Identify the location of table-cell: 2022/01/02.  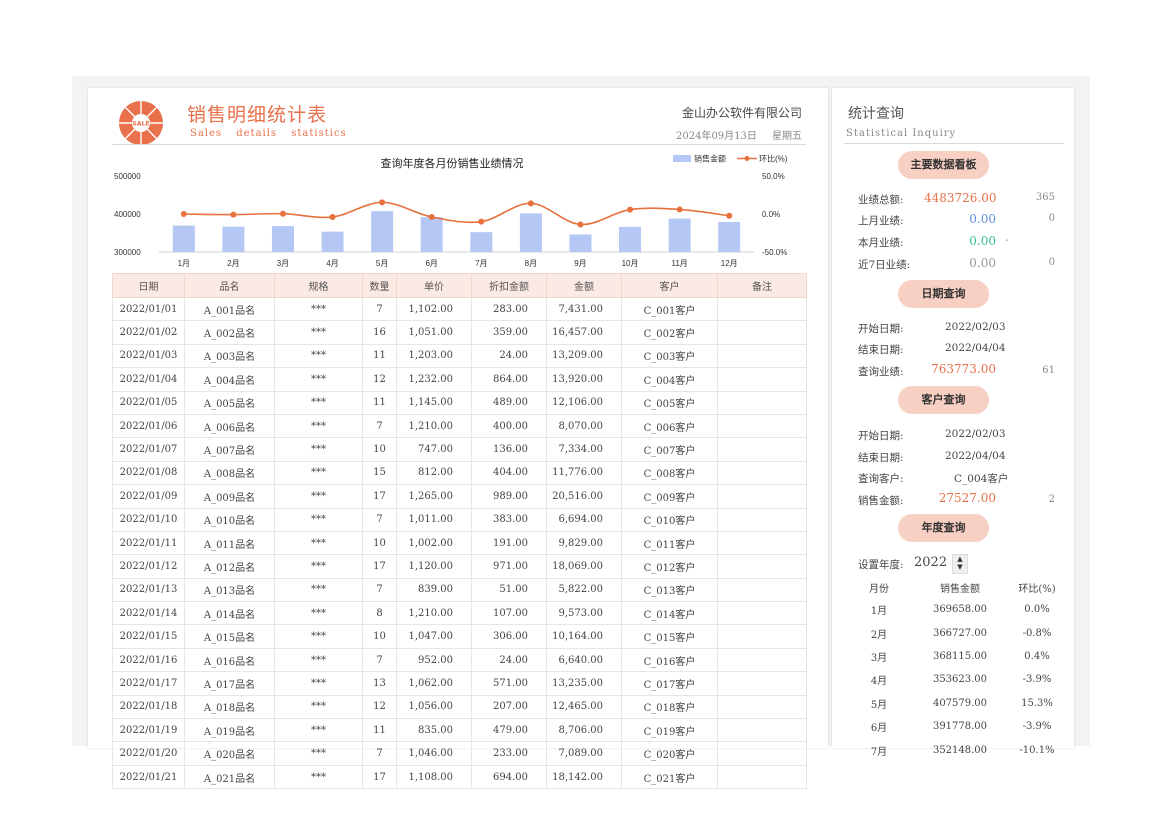
(148, 332).